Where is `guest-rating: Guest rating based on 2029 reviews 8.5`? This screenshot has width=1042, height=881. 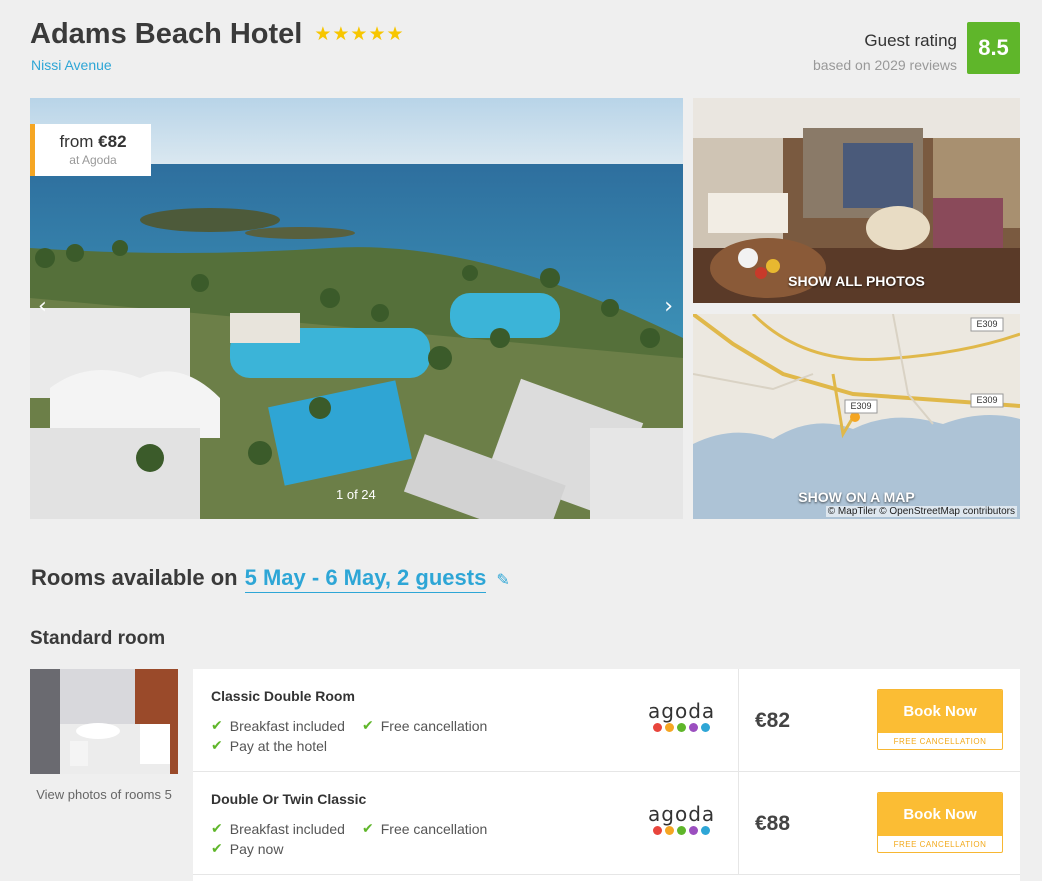
guest-rating: Guest rating based on 2029 reviews 8.5 is located at coordinates (916, 48).